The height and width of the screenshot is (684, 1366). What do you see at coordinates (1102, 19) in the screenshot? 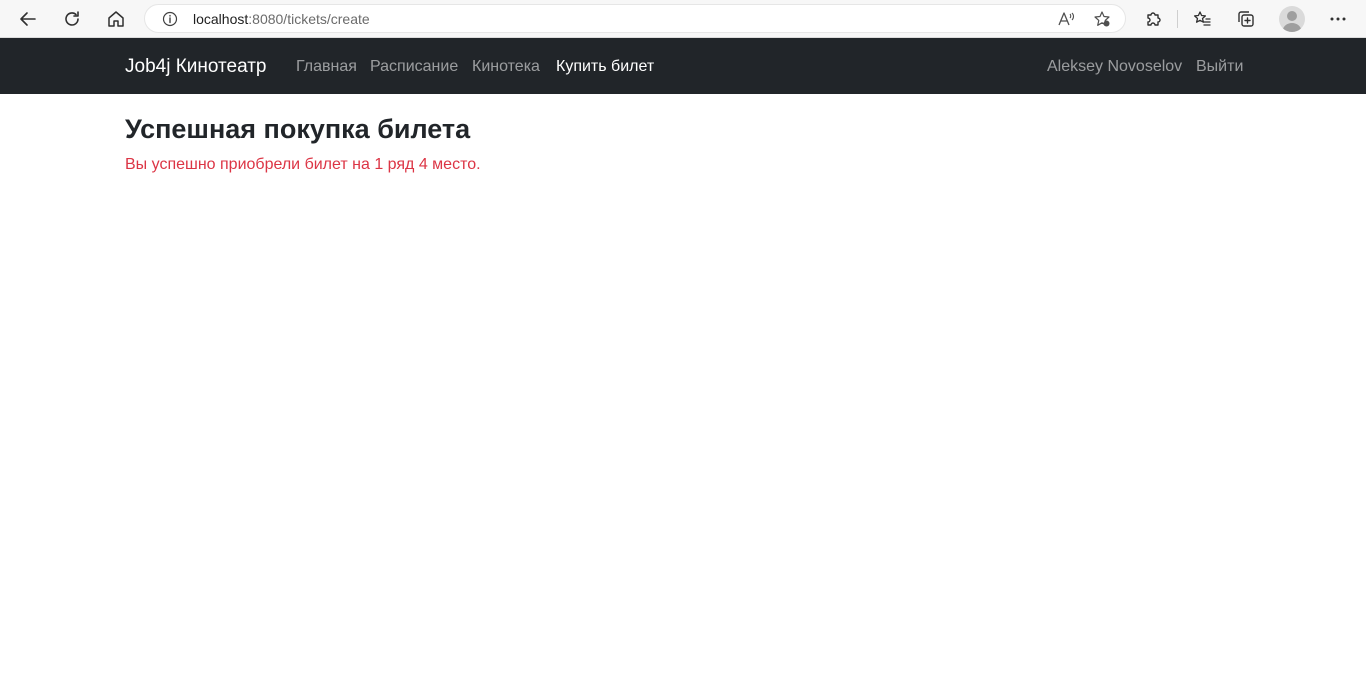
I see `favorite-star-icon` at bounding box center [1102, 19].